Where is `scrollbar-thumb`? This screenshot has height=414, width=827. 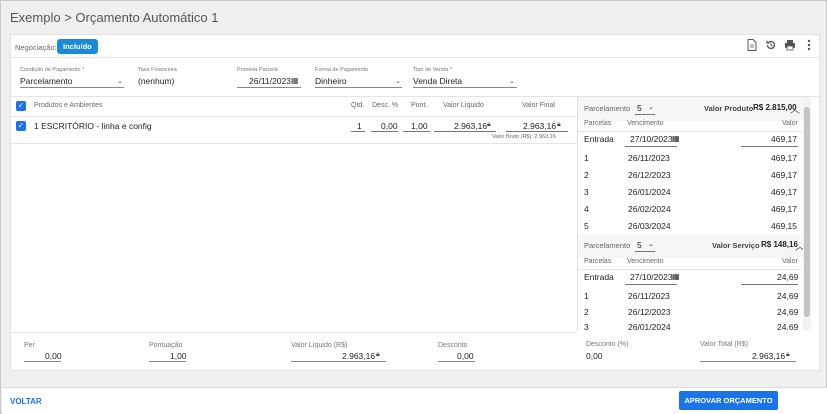 scrollbar-thumb is located at coordinates (807, 212).